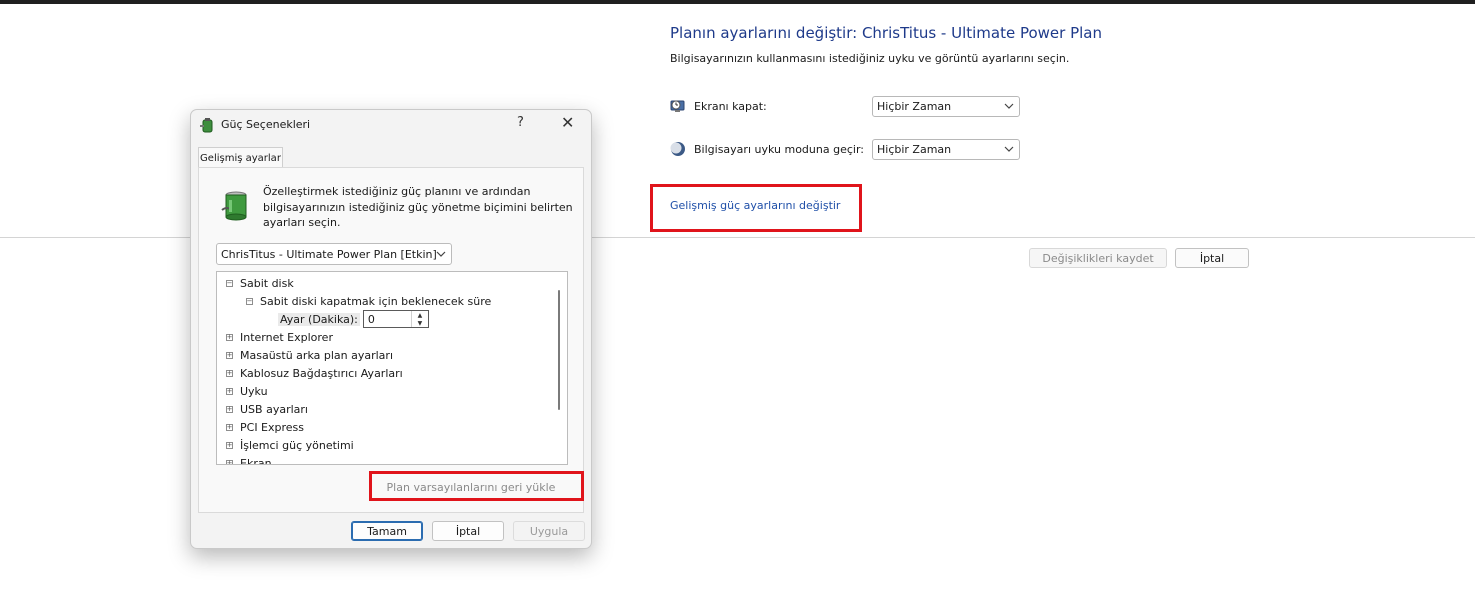 Image resolution: width=1475 pixels, height=606 pixels. Describe the element at coordinates (779, 149) in the screenshot. I see `sleep-label: Bilgisayarı uyku moduna geçir:` at that location.